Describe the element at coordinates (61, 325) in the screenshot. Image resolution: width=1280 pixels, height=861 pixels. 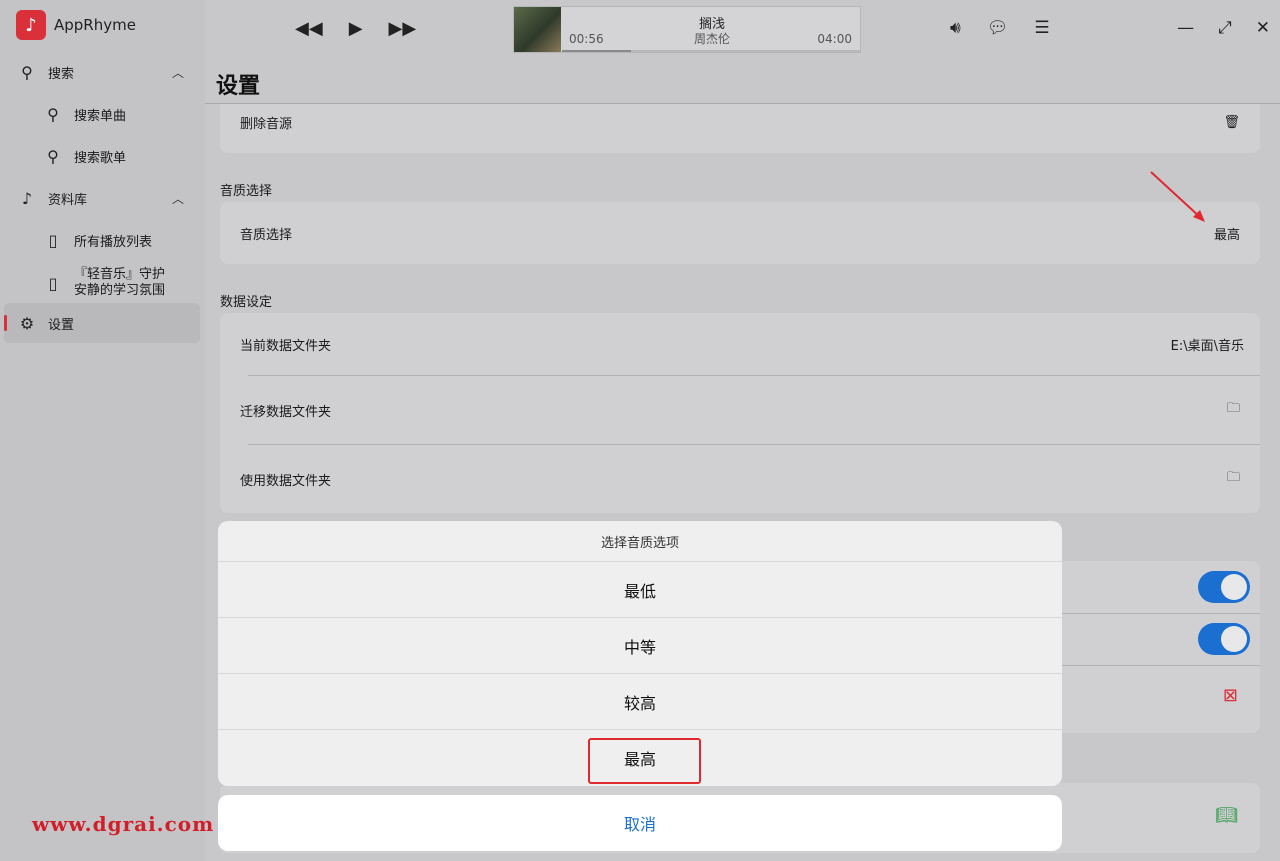
I see `sidebar-item-label: 设置` at that location.